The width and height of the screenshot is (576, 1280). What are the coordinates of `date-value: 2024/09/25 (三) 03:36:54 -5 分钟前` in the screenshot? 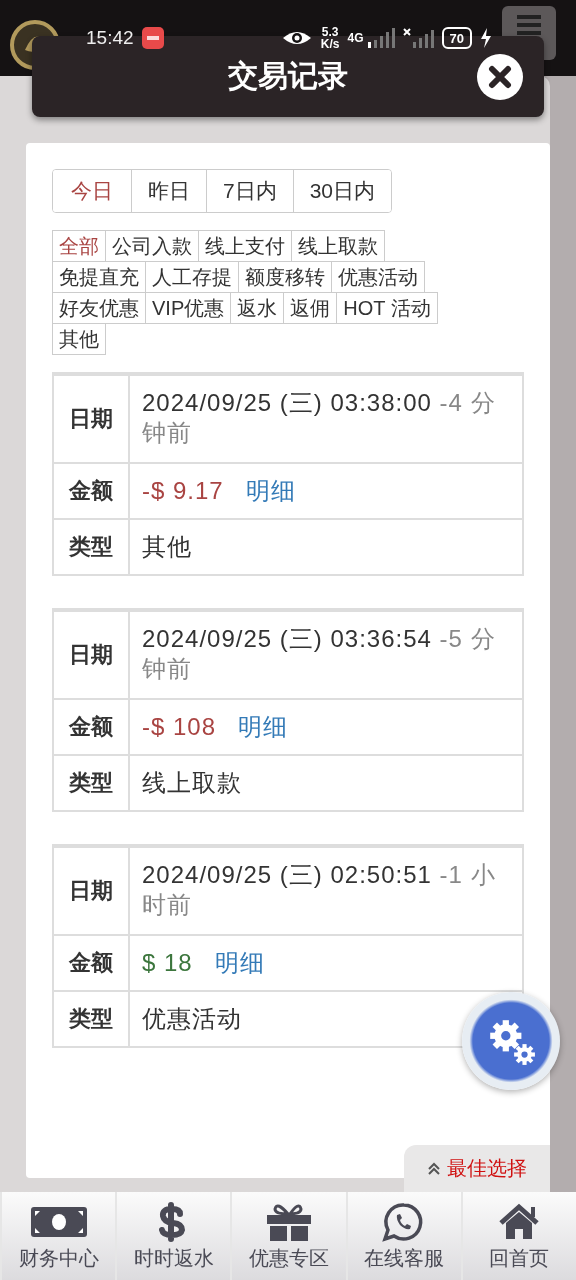 It's located at (319, 654).